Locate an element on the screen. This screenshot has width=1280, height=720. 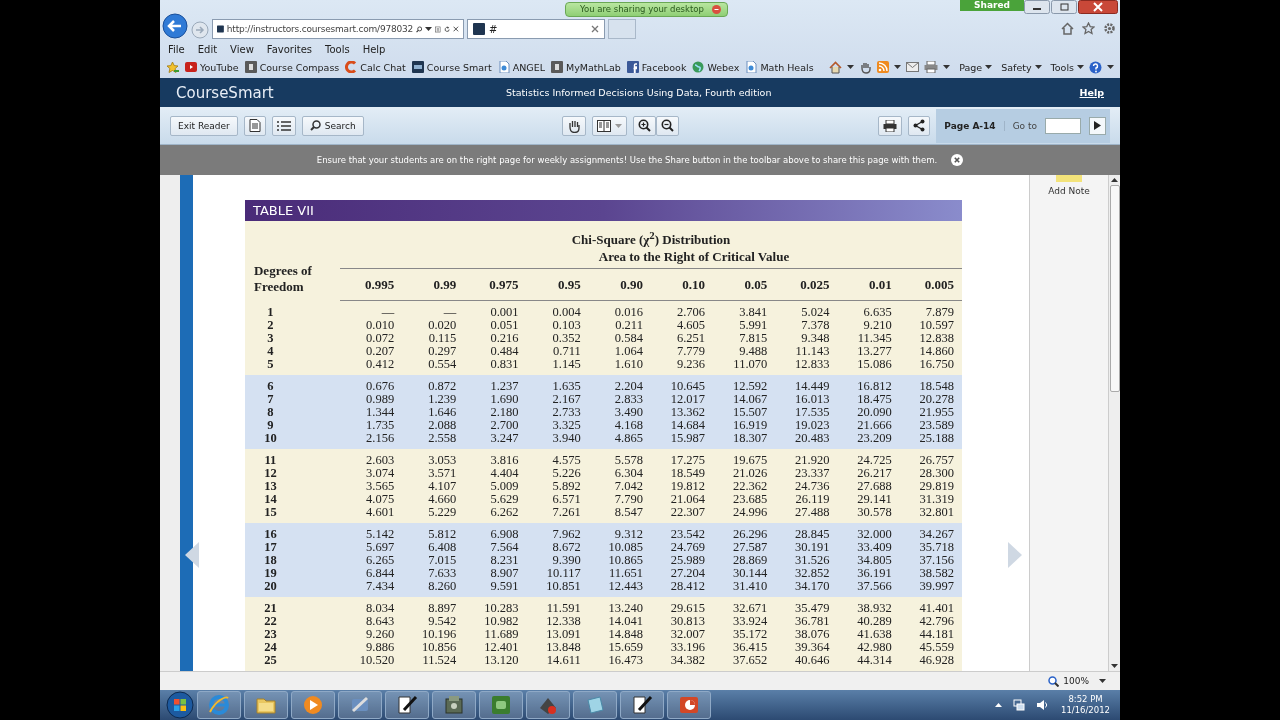
table-cell: 46.928 is located at coordinates (930, 663).